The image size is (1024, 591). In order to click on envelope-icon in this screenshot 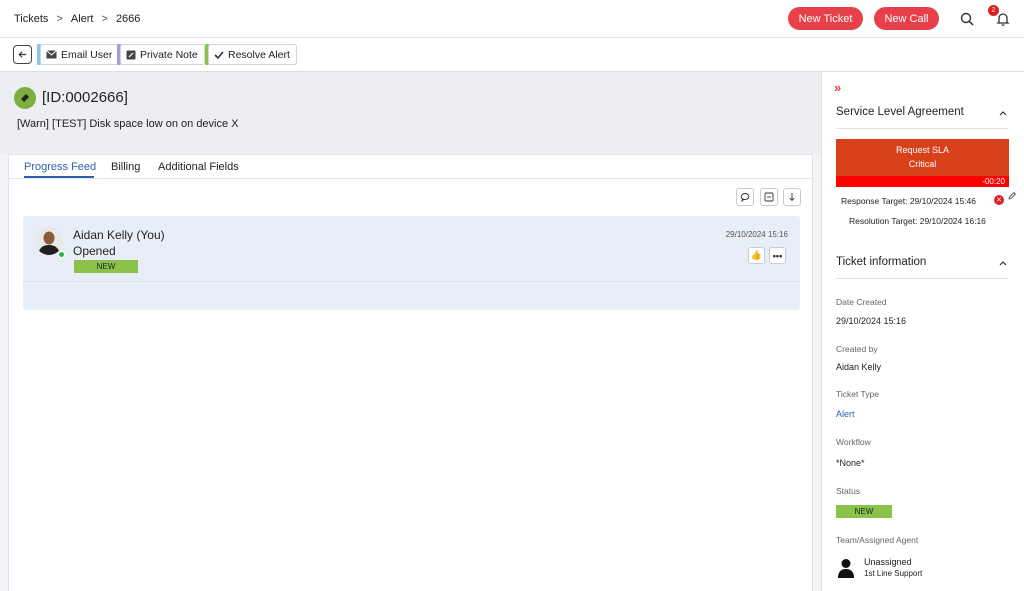, I will do `click(51, 54)`.